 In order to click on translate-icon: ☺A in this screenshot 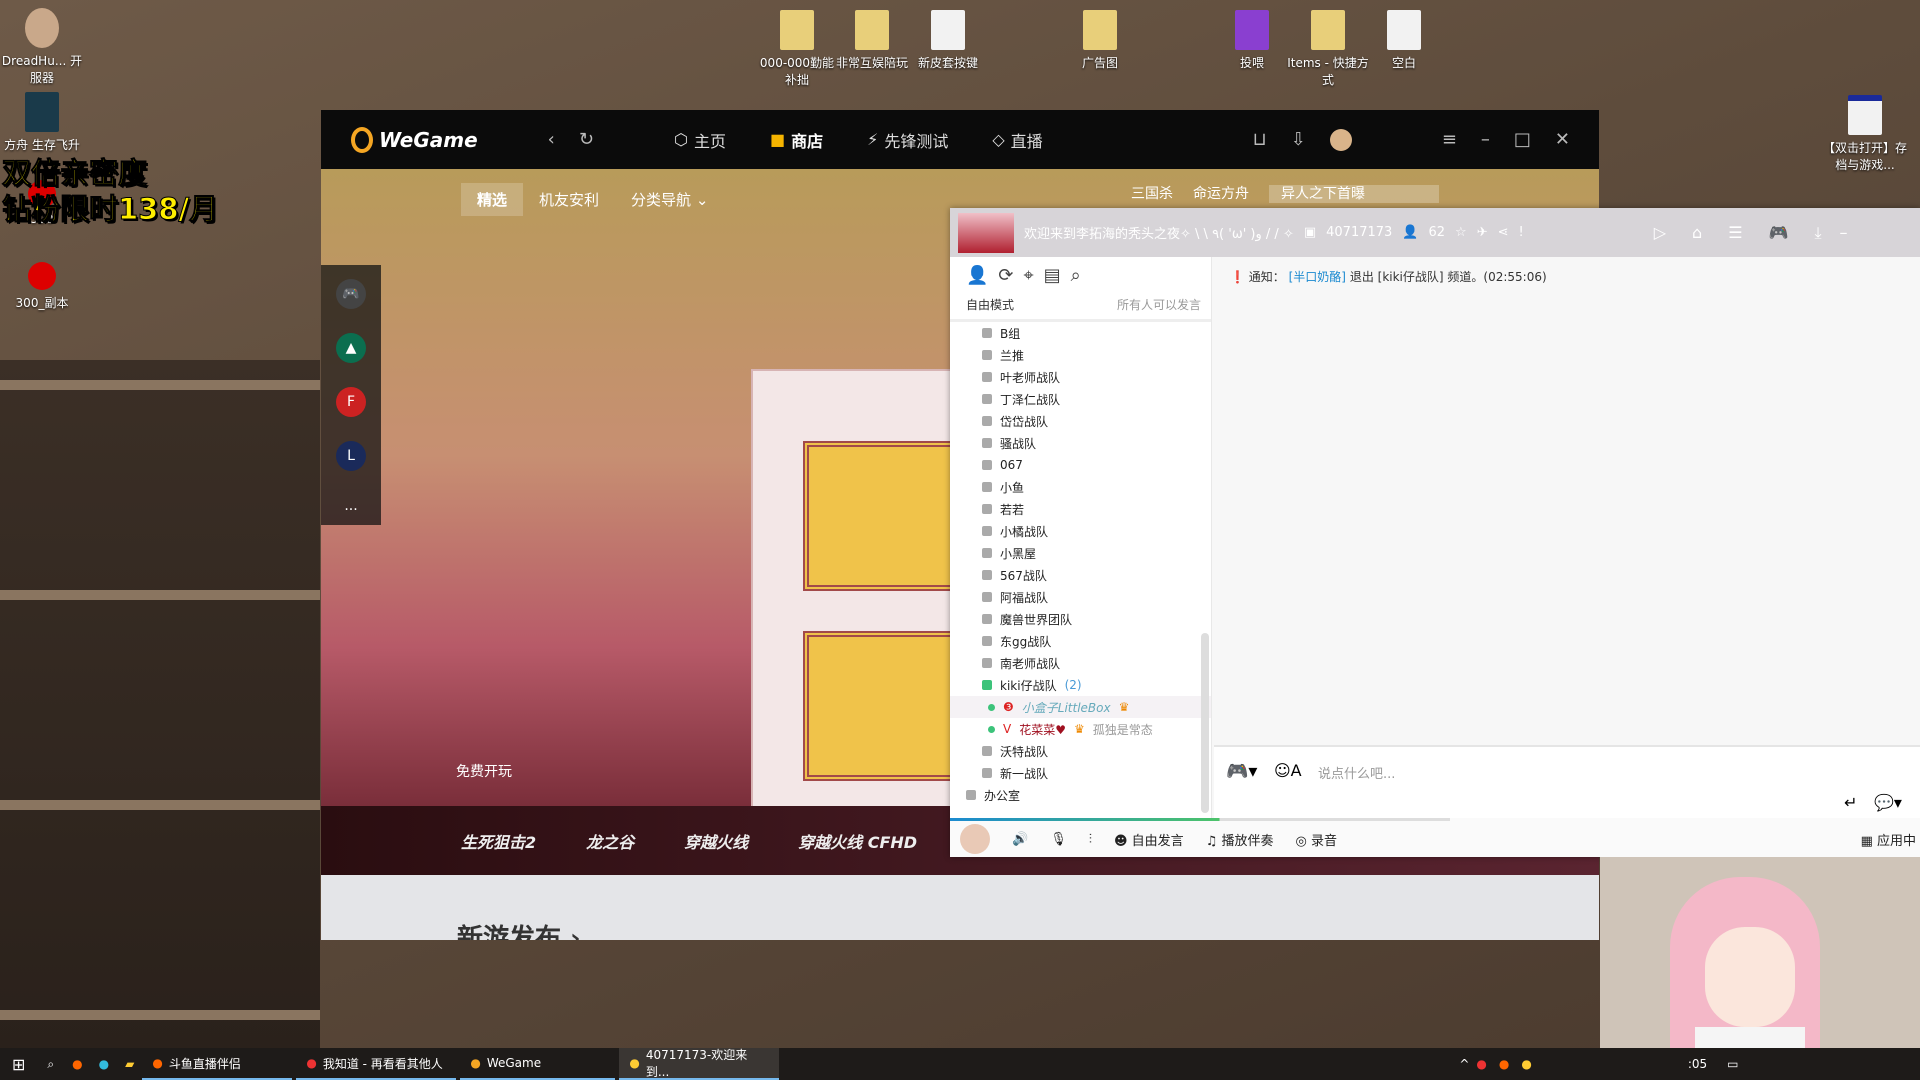, I will do `click(1288, 770)`.